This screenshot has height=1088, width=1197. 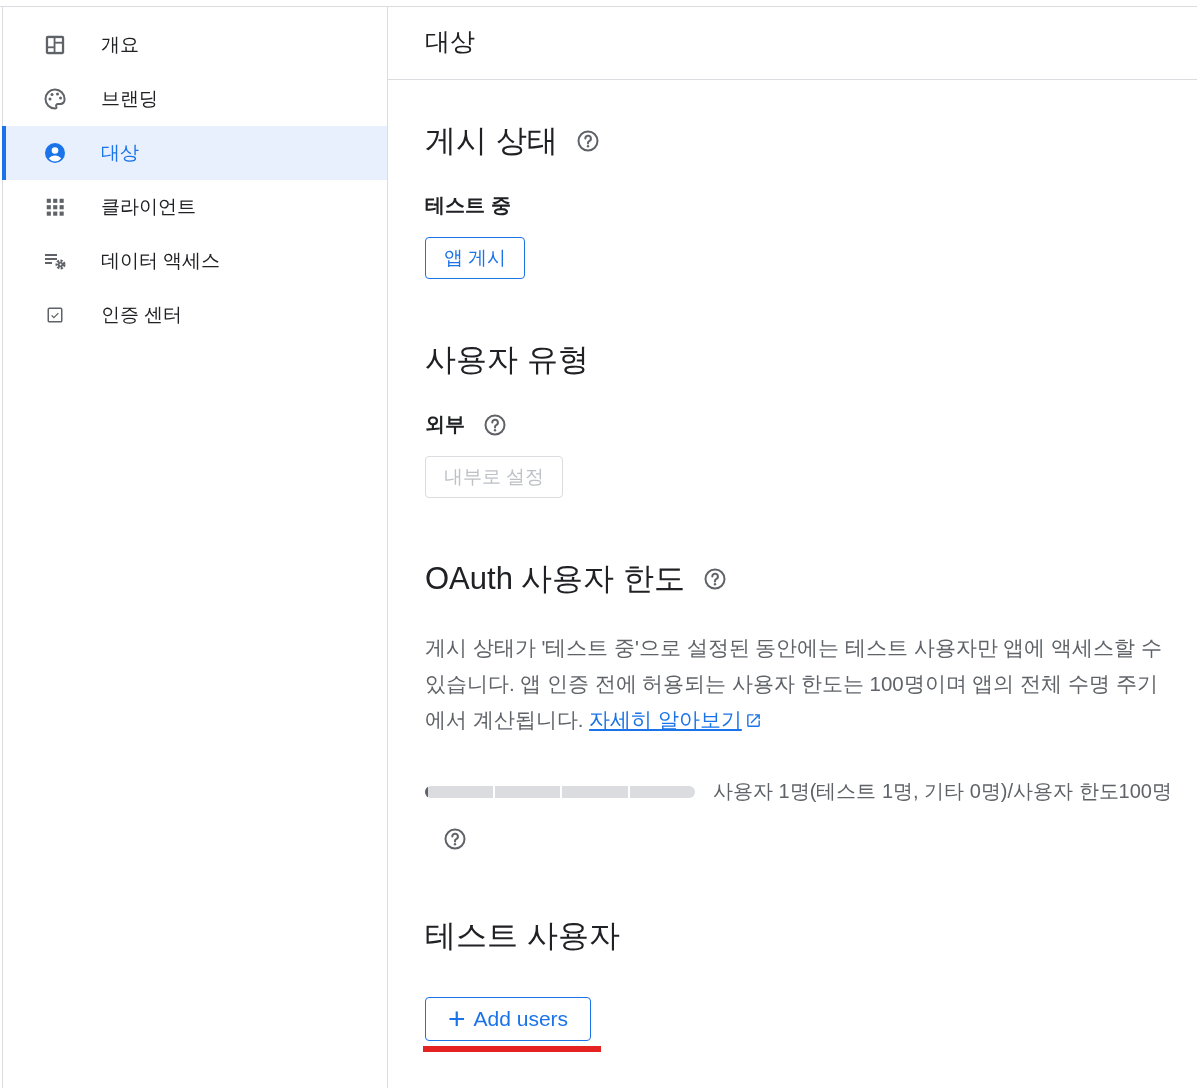 I want to click on user-type: 외부, so click(x=445, y=424).